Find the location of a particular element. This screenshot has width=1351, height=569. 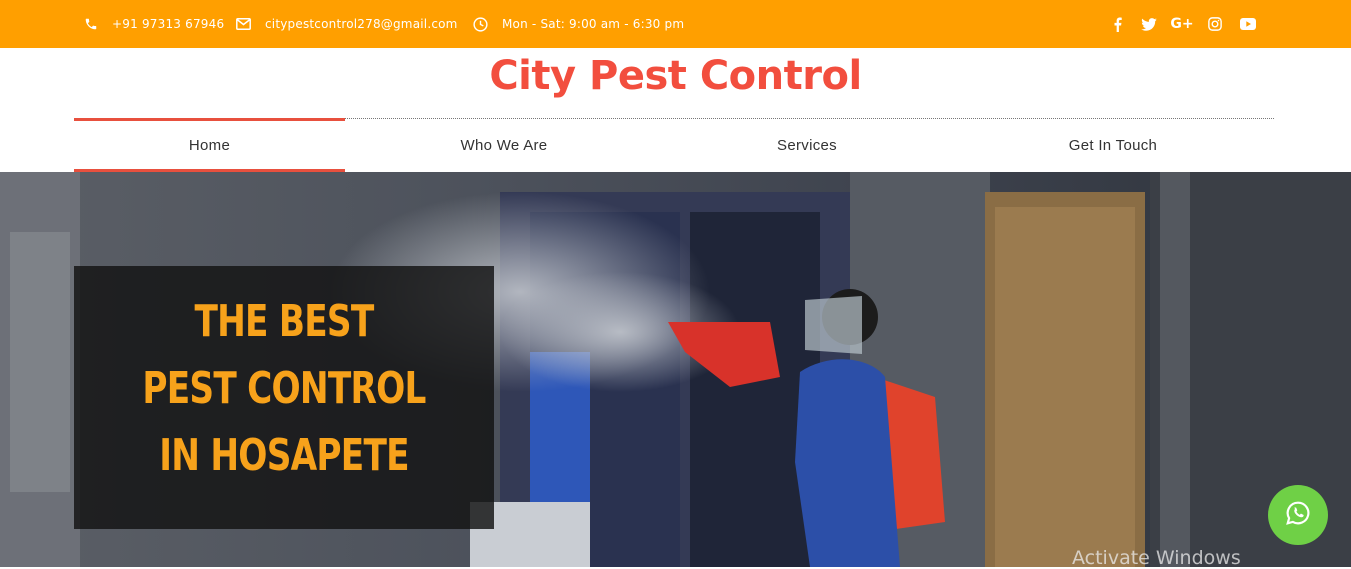

facebook-icon is located at coordinates (1117, 24).